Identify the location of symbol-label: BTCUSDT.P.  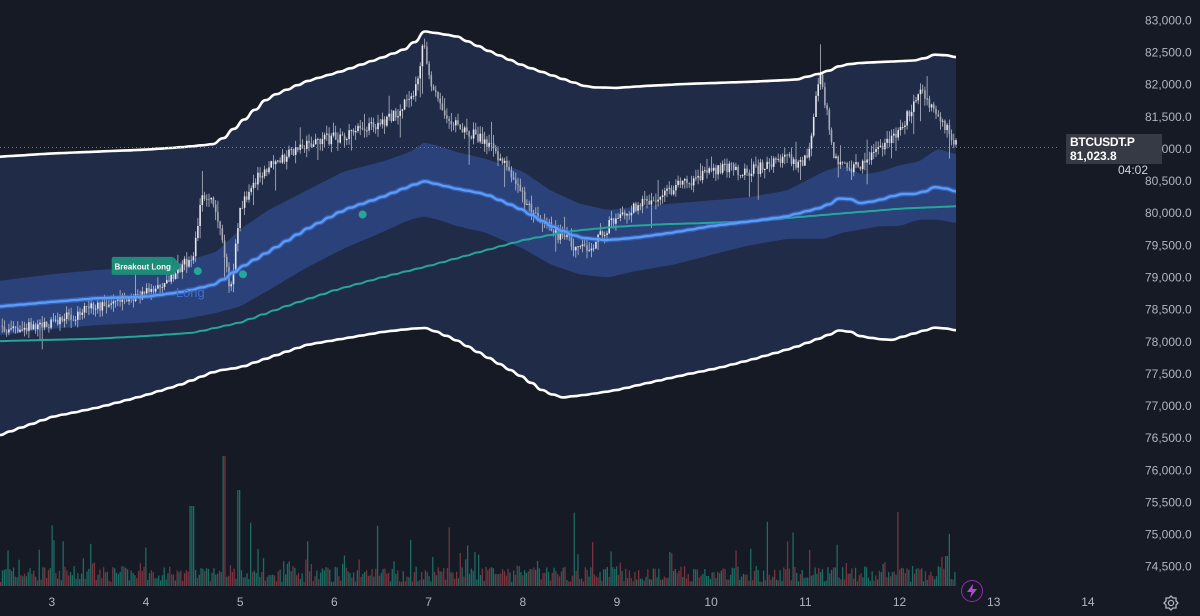
(1102, 142).